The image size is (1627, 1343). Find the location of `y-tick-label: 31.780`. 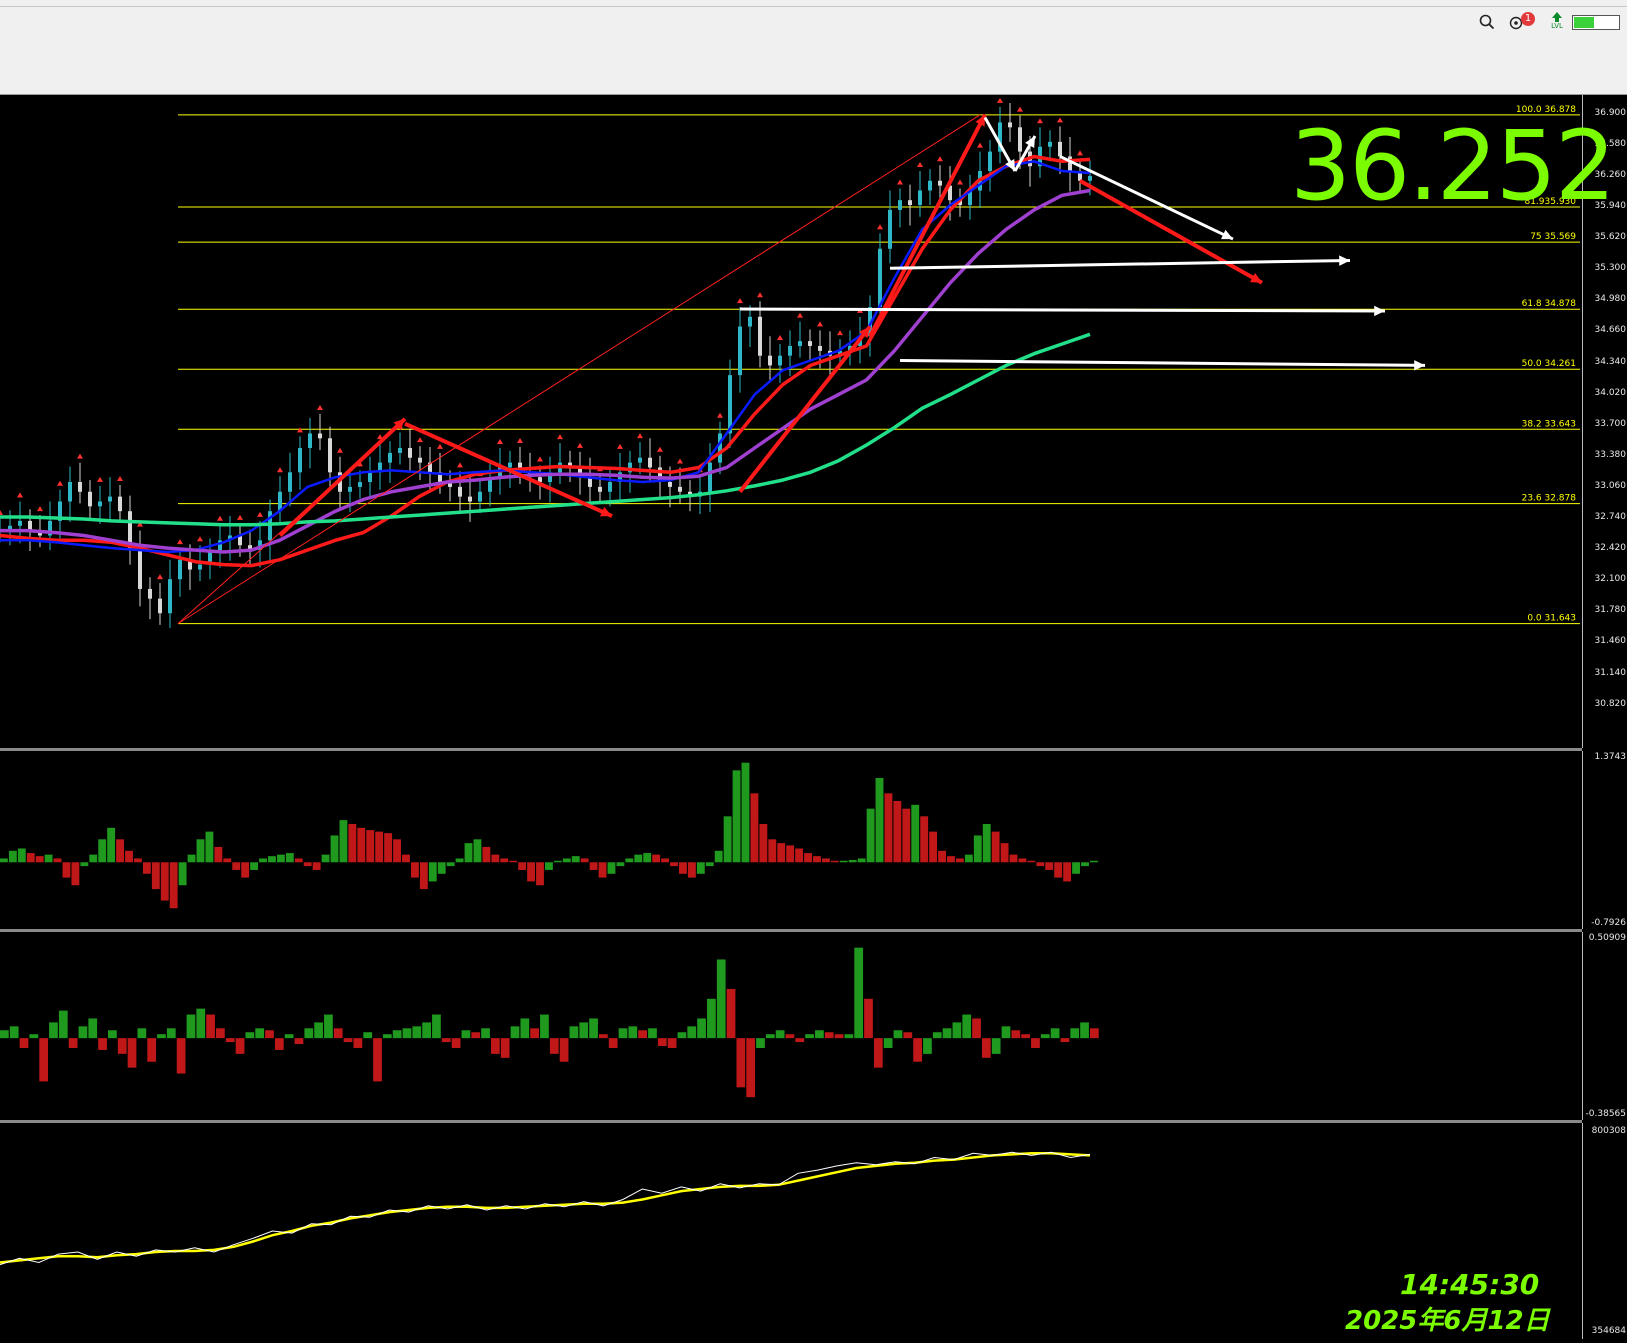

y-tick-label: 31.780 is located at coordinates (1610, 610).